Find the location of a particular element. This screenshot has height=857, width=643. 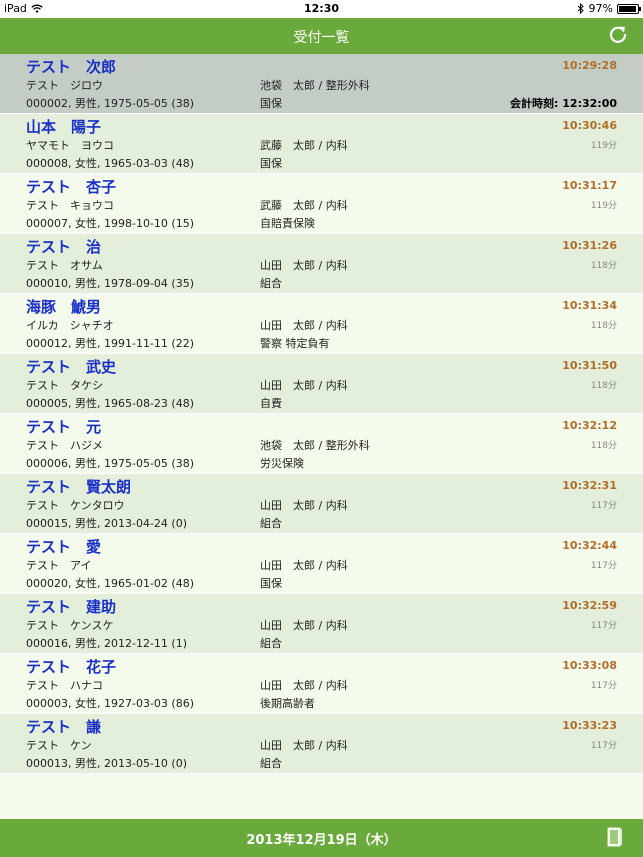

reception-time: 10:32:12 is located at coordinates (589, 425).